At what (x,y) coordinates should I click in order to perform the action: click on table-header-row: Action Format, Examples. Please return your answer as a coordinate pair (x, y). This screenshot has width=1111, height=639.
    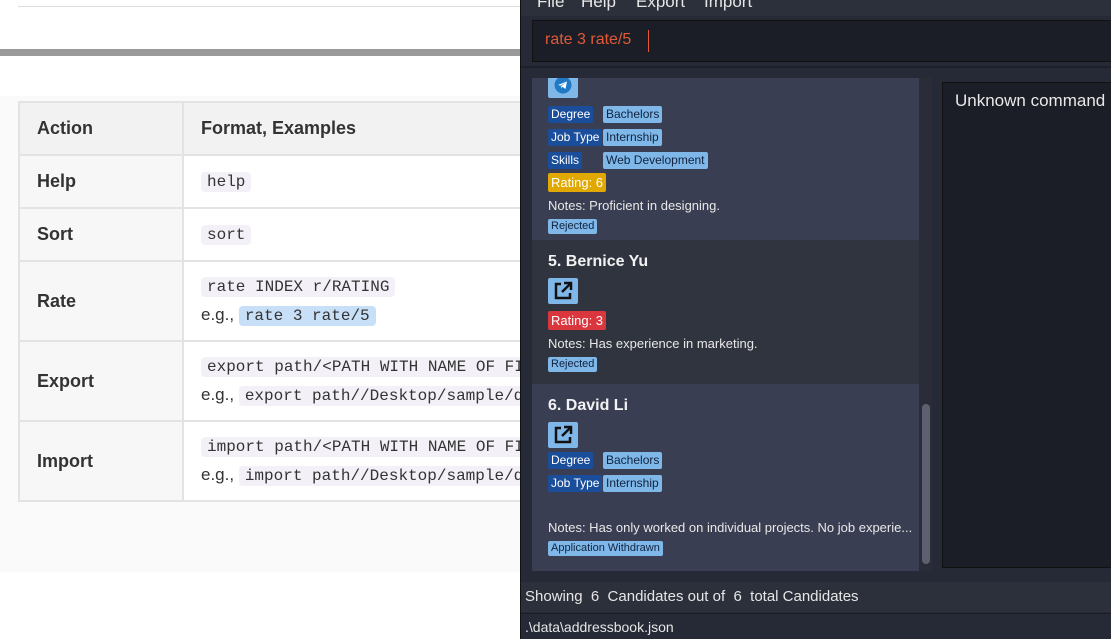
    Looking at the image, I should click on (298, 128).